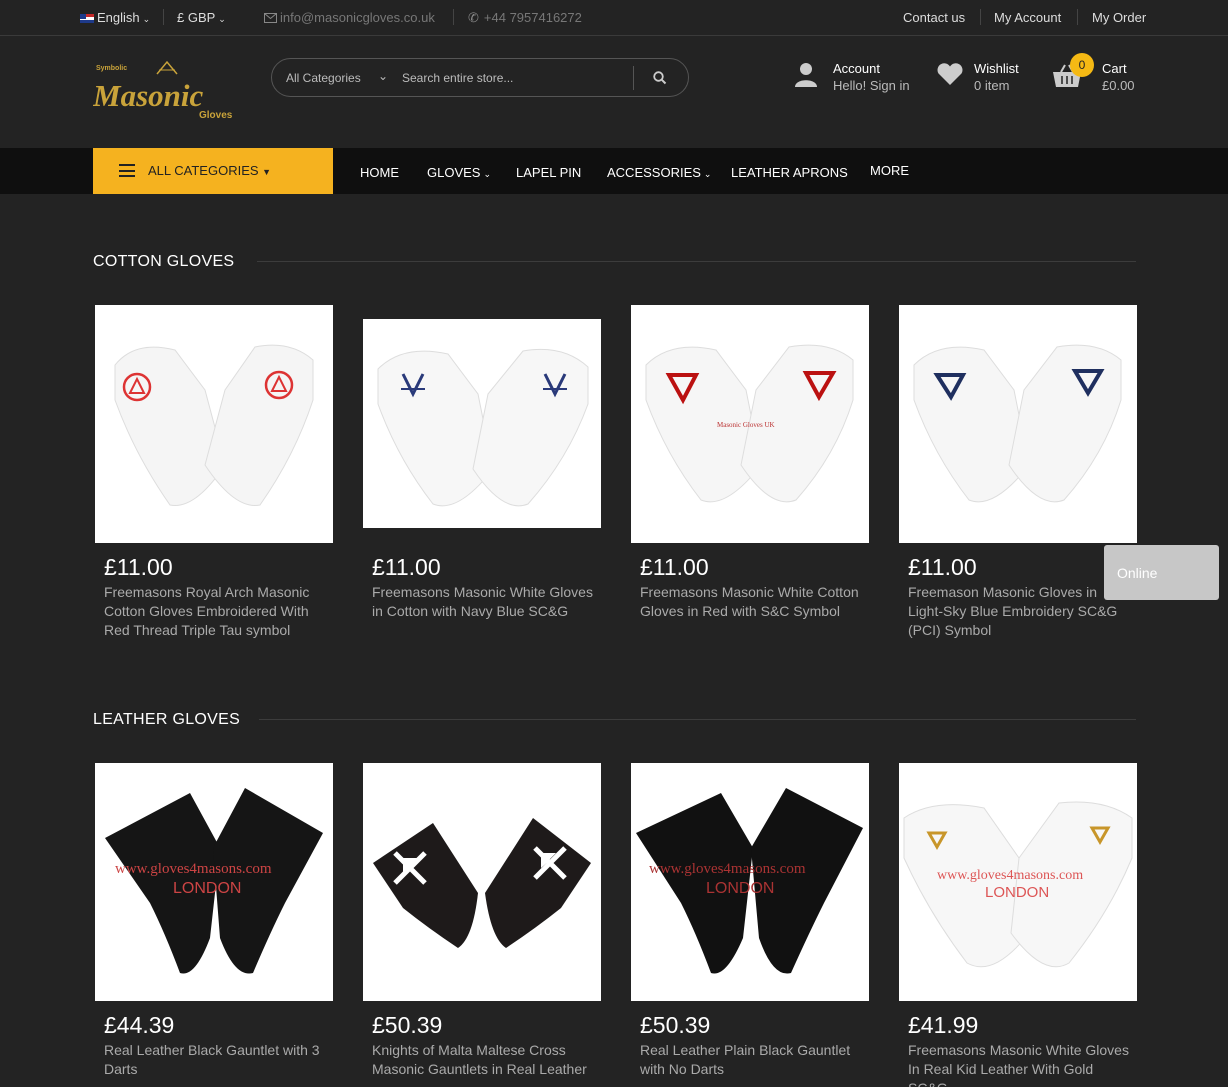  What do you see at coordinates (1027, 17) in the screenshot?
I see `my-account-link: My Account` at bounding box center [1027, 17].